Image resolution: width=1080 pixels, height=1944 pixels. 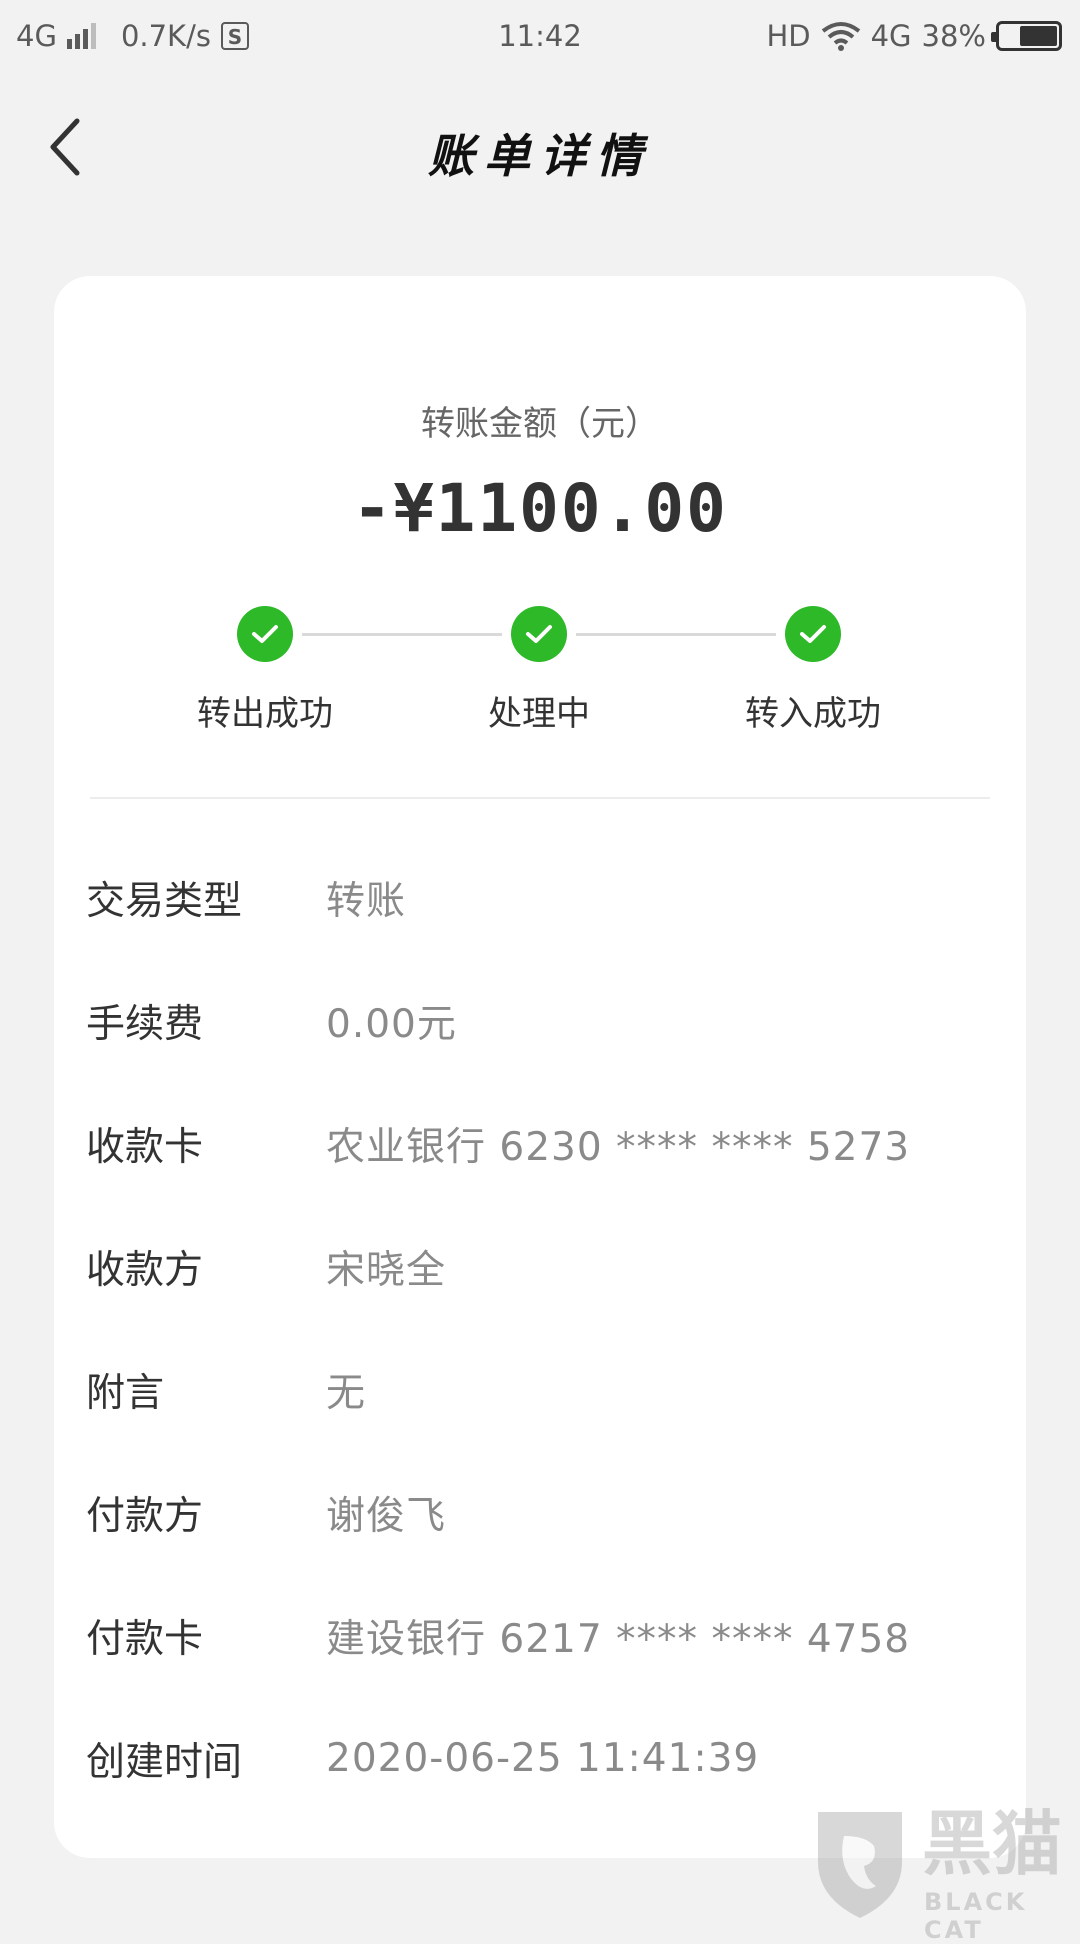 What do you see at coordinates (540, 156) in the screenshot?
I see `page-title: 账单详情` at bounding box center [540, 156].